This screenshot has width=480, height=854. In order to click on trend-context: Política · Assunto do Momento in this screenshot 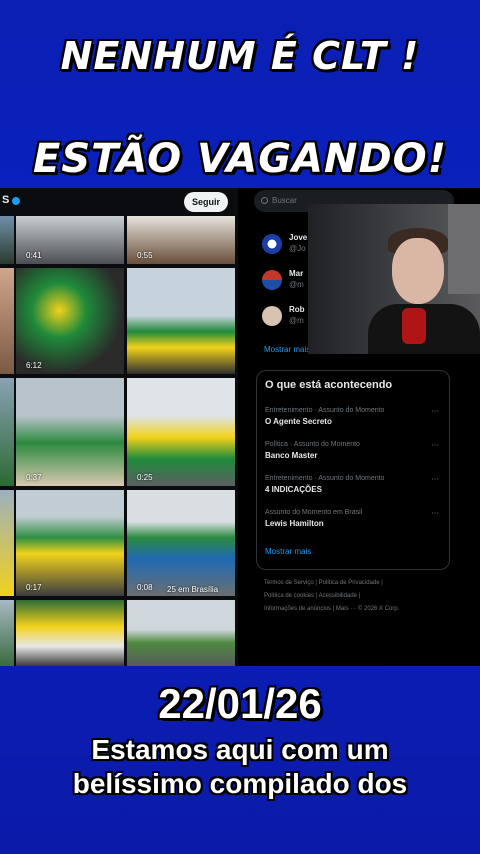, I will do `click(312, 444)`.